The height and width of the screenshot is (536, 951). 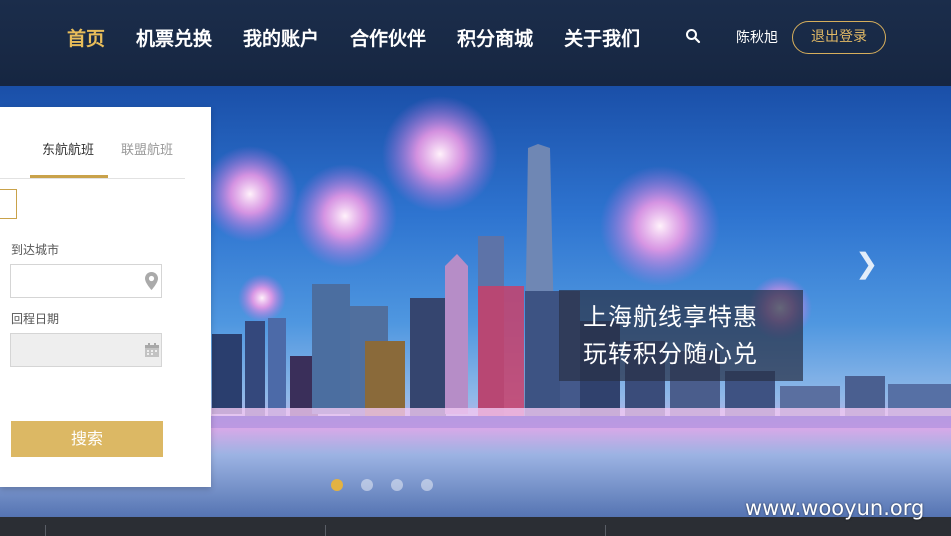 What do you see at coordinates (147, 151) in the screenshot?
I see `tab-alliance-flights: 联盟航班` at bounding box center [147, 151].